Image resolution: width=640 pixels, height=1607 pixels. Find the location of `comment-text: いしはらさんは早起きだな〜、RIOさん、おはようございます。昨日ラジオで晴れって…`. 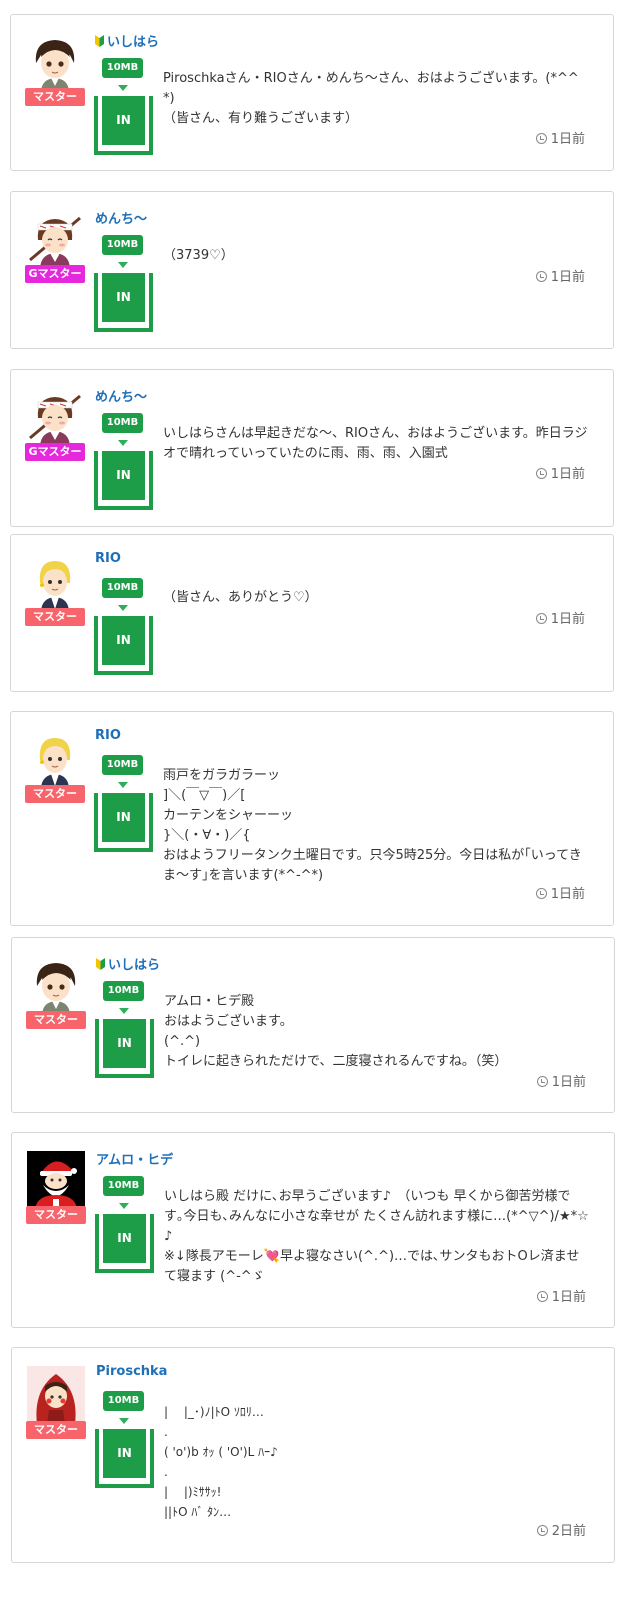

comment-text: いしはらさんは早起きだな〜、RIOさん、おはようございます。昨日ラジオで晴れって… is located at coordinates (375, 443).